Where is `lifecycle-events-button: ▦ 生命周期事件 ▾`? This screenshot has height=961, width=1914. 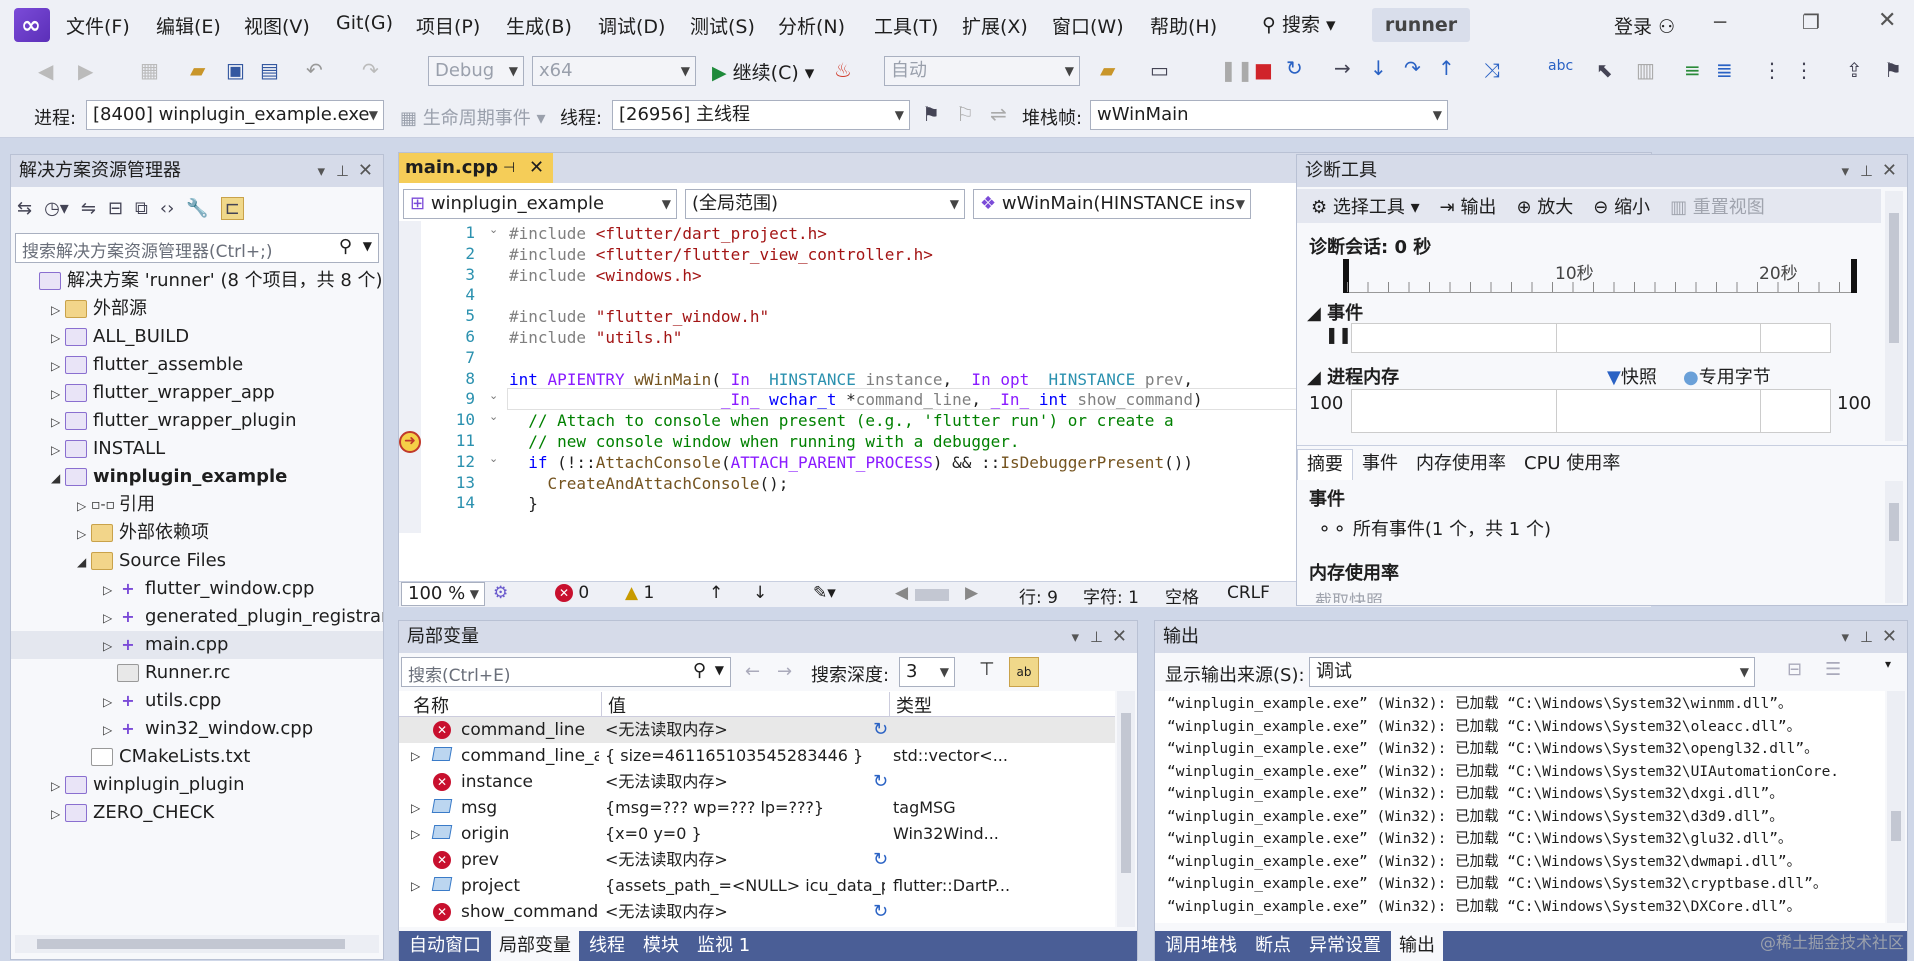
lifecycle-events-button: ▦ 生命周期事件 ▾ is located at coordinates (473, 117).